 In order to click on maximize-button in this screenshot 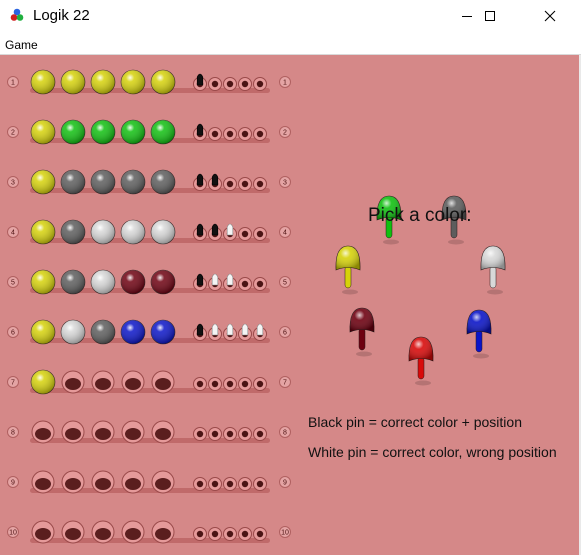, I will do `click(490, 16)`.